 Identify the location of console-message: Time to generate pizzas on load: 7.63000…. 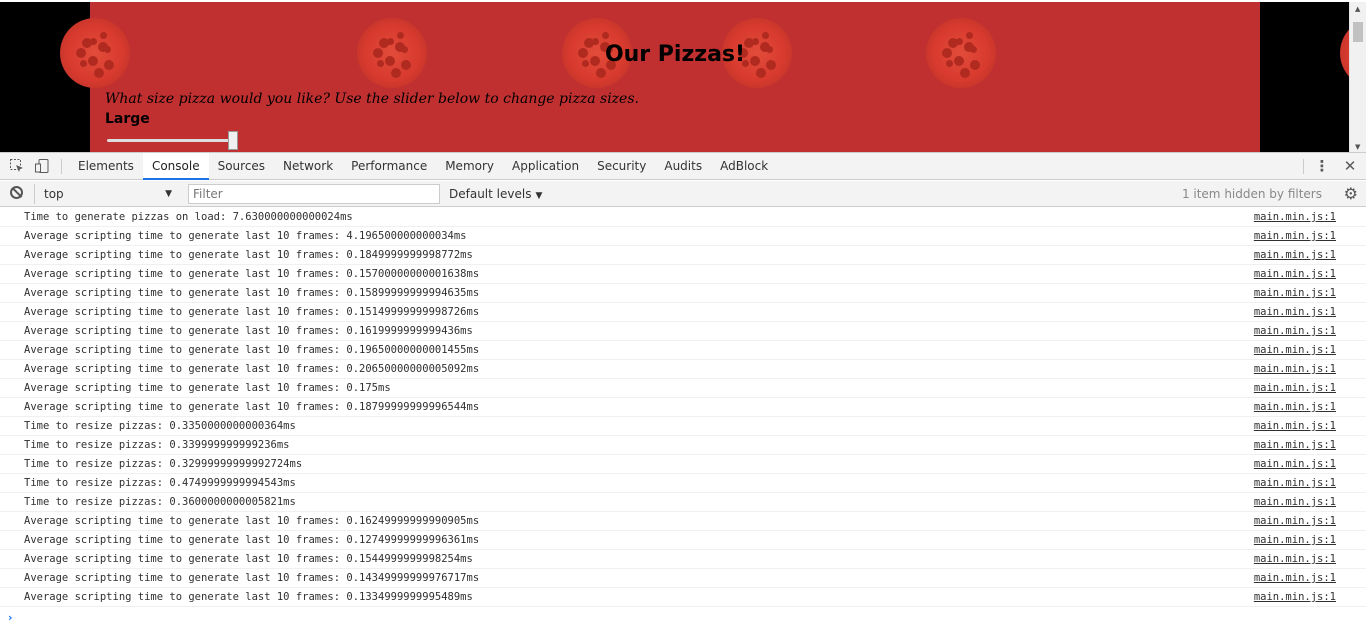
(683, 217).